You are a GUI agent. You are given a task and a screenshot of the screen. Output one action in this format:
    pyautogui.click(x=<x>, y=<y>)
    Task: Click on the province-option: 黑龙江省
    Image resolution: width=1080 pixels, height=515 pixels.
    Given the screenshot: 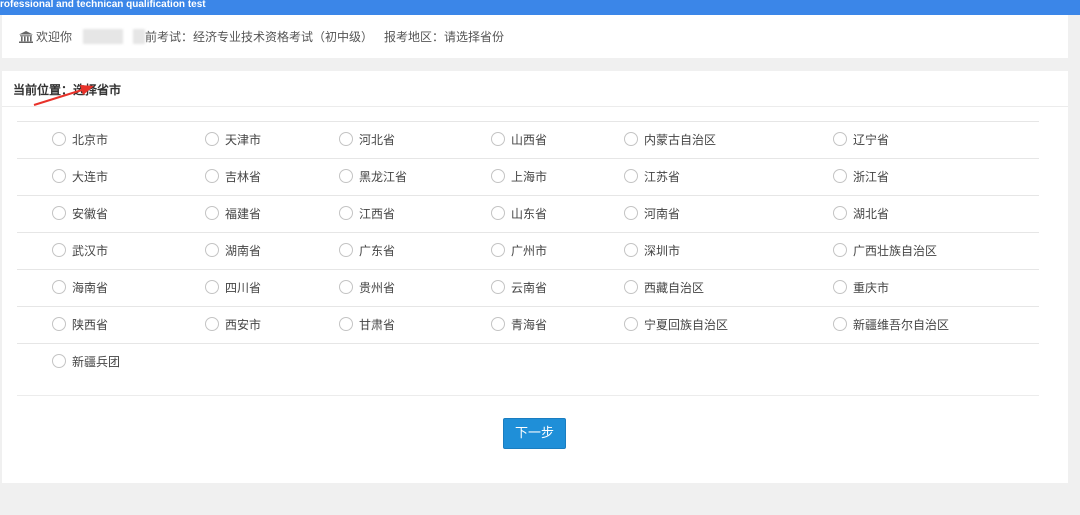 What is the action you would take?
    pyautogui.click(x=373, y=176)
    